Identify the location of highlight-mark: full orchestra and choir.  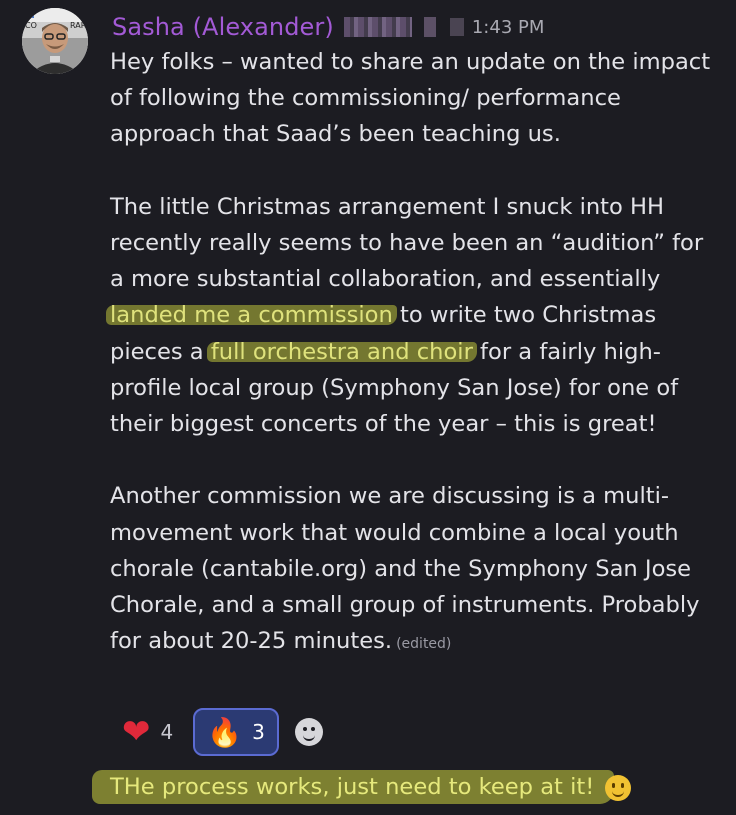
(342, 352).